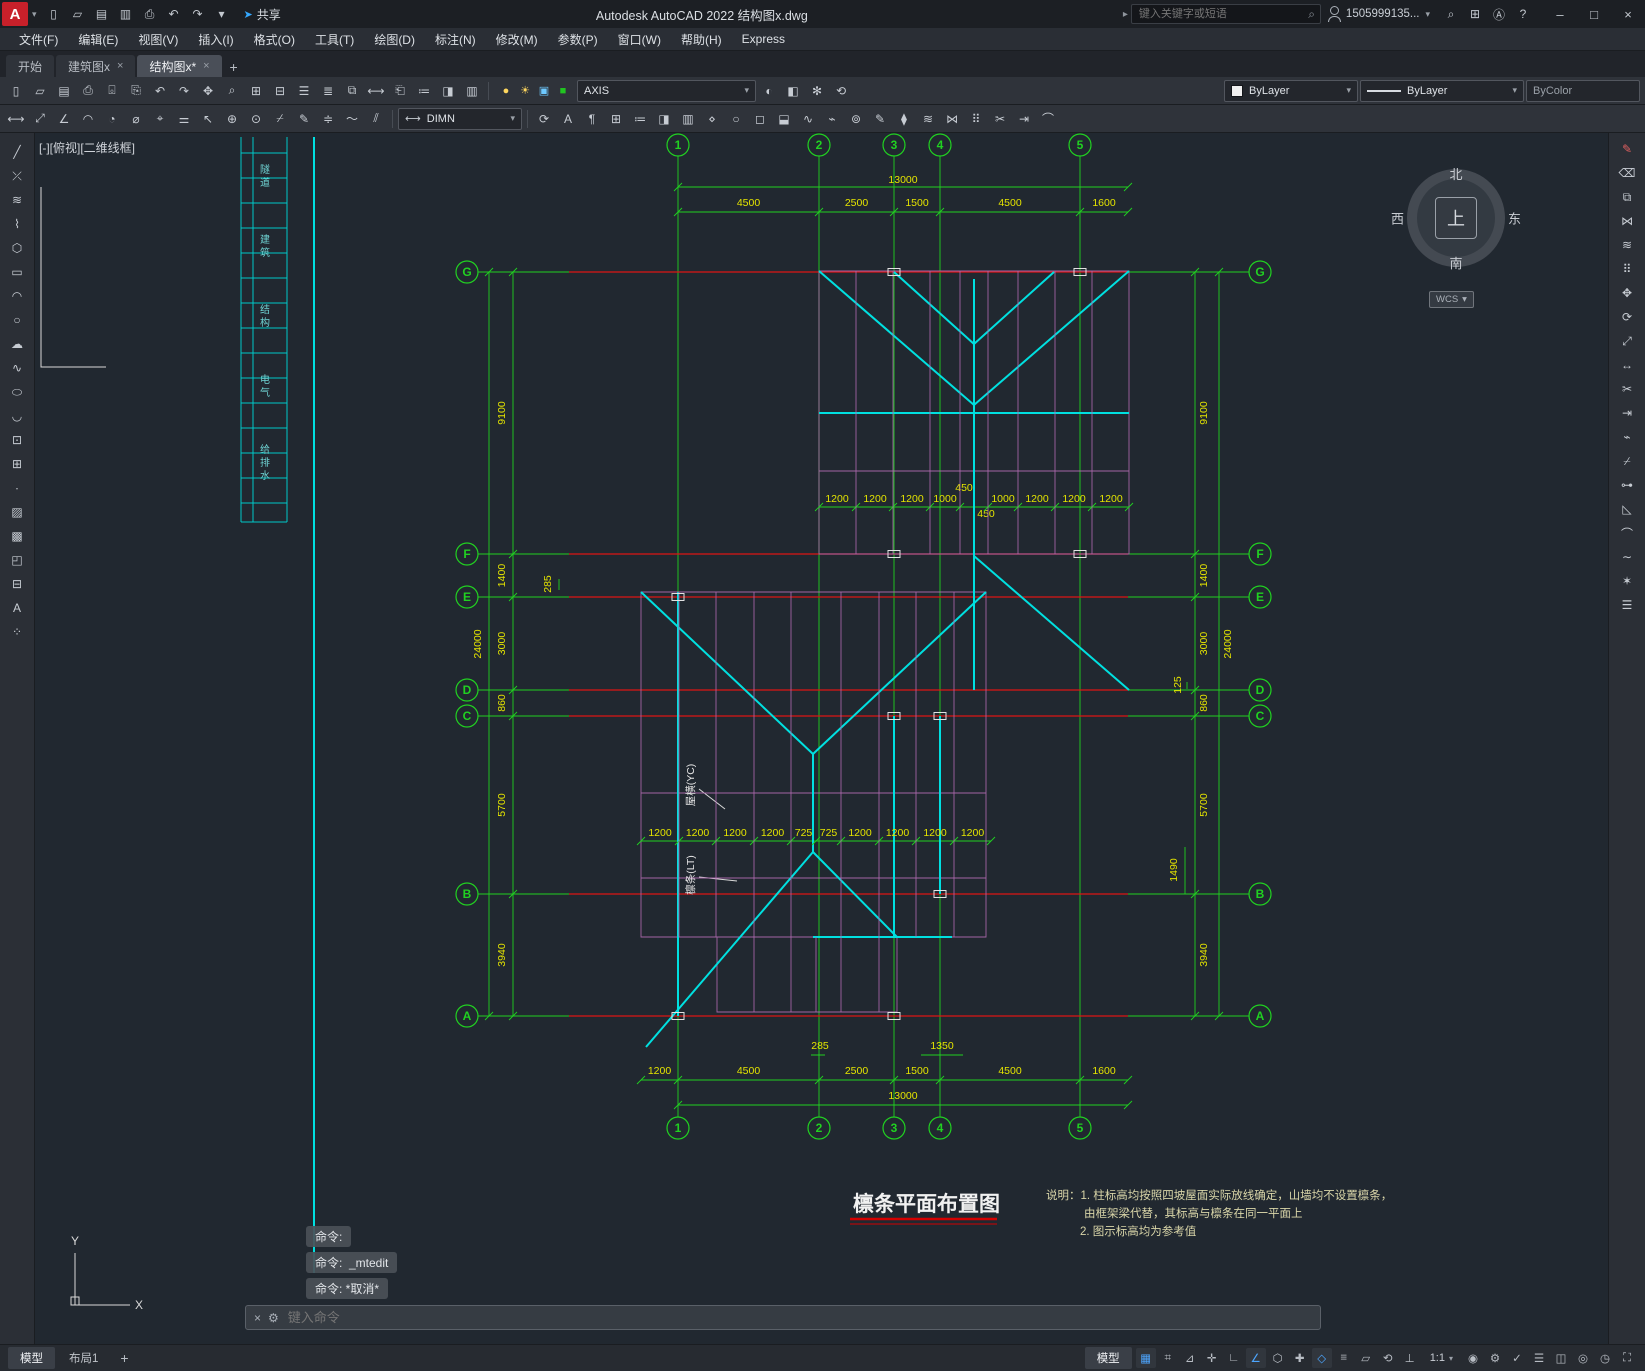 This screenshot has height=1371, width=1645. What do you see at coordinates (544, 91) in the screenshot?
I see `layer-unlock-icon: ▣` at bounding box center [544, 91].